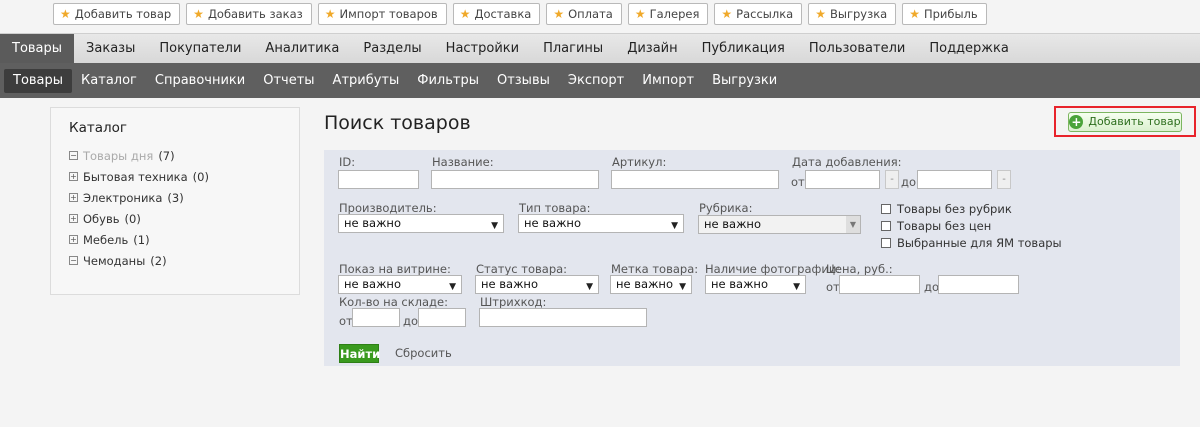 The image size is (1200, 427). Describe the element at coordinates (892, 179) in the screenshot. I see `date-from-picker-button: -` at that location.